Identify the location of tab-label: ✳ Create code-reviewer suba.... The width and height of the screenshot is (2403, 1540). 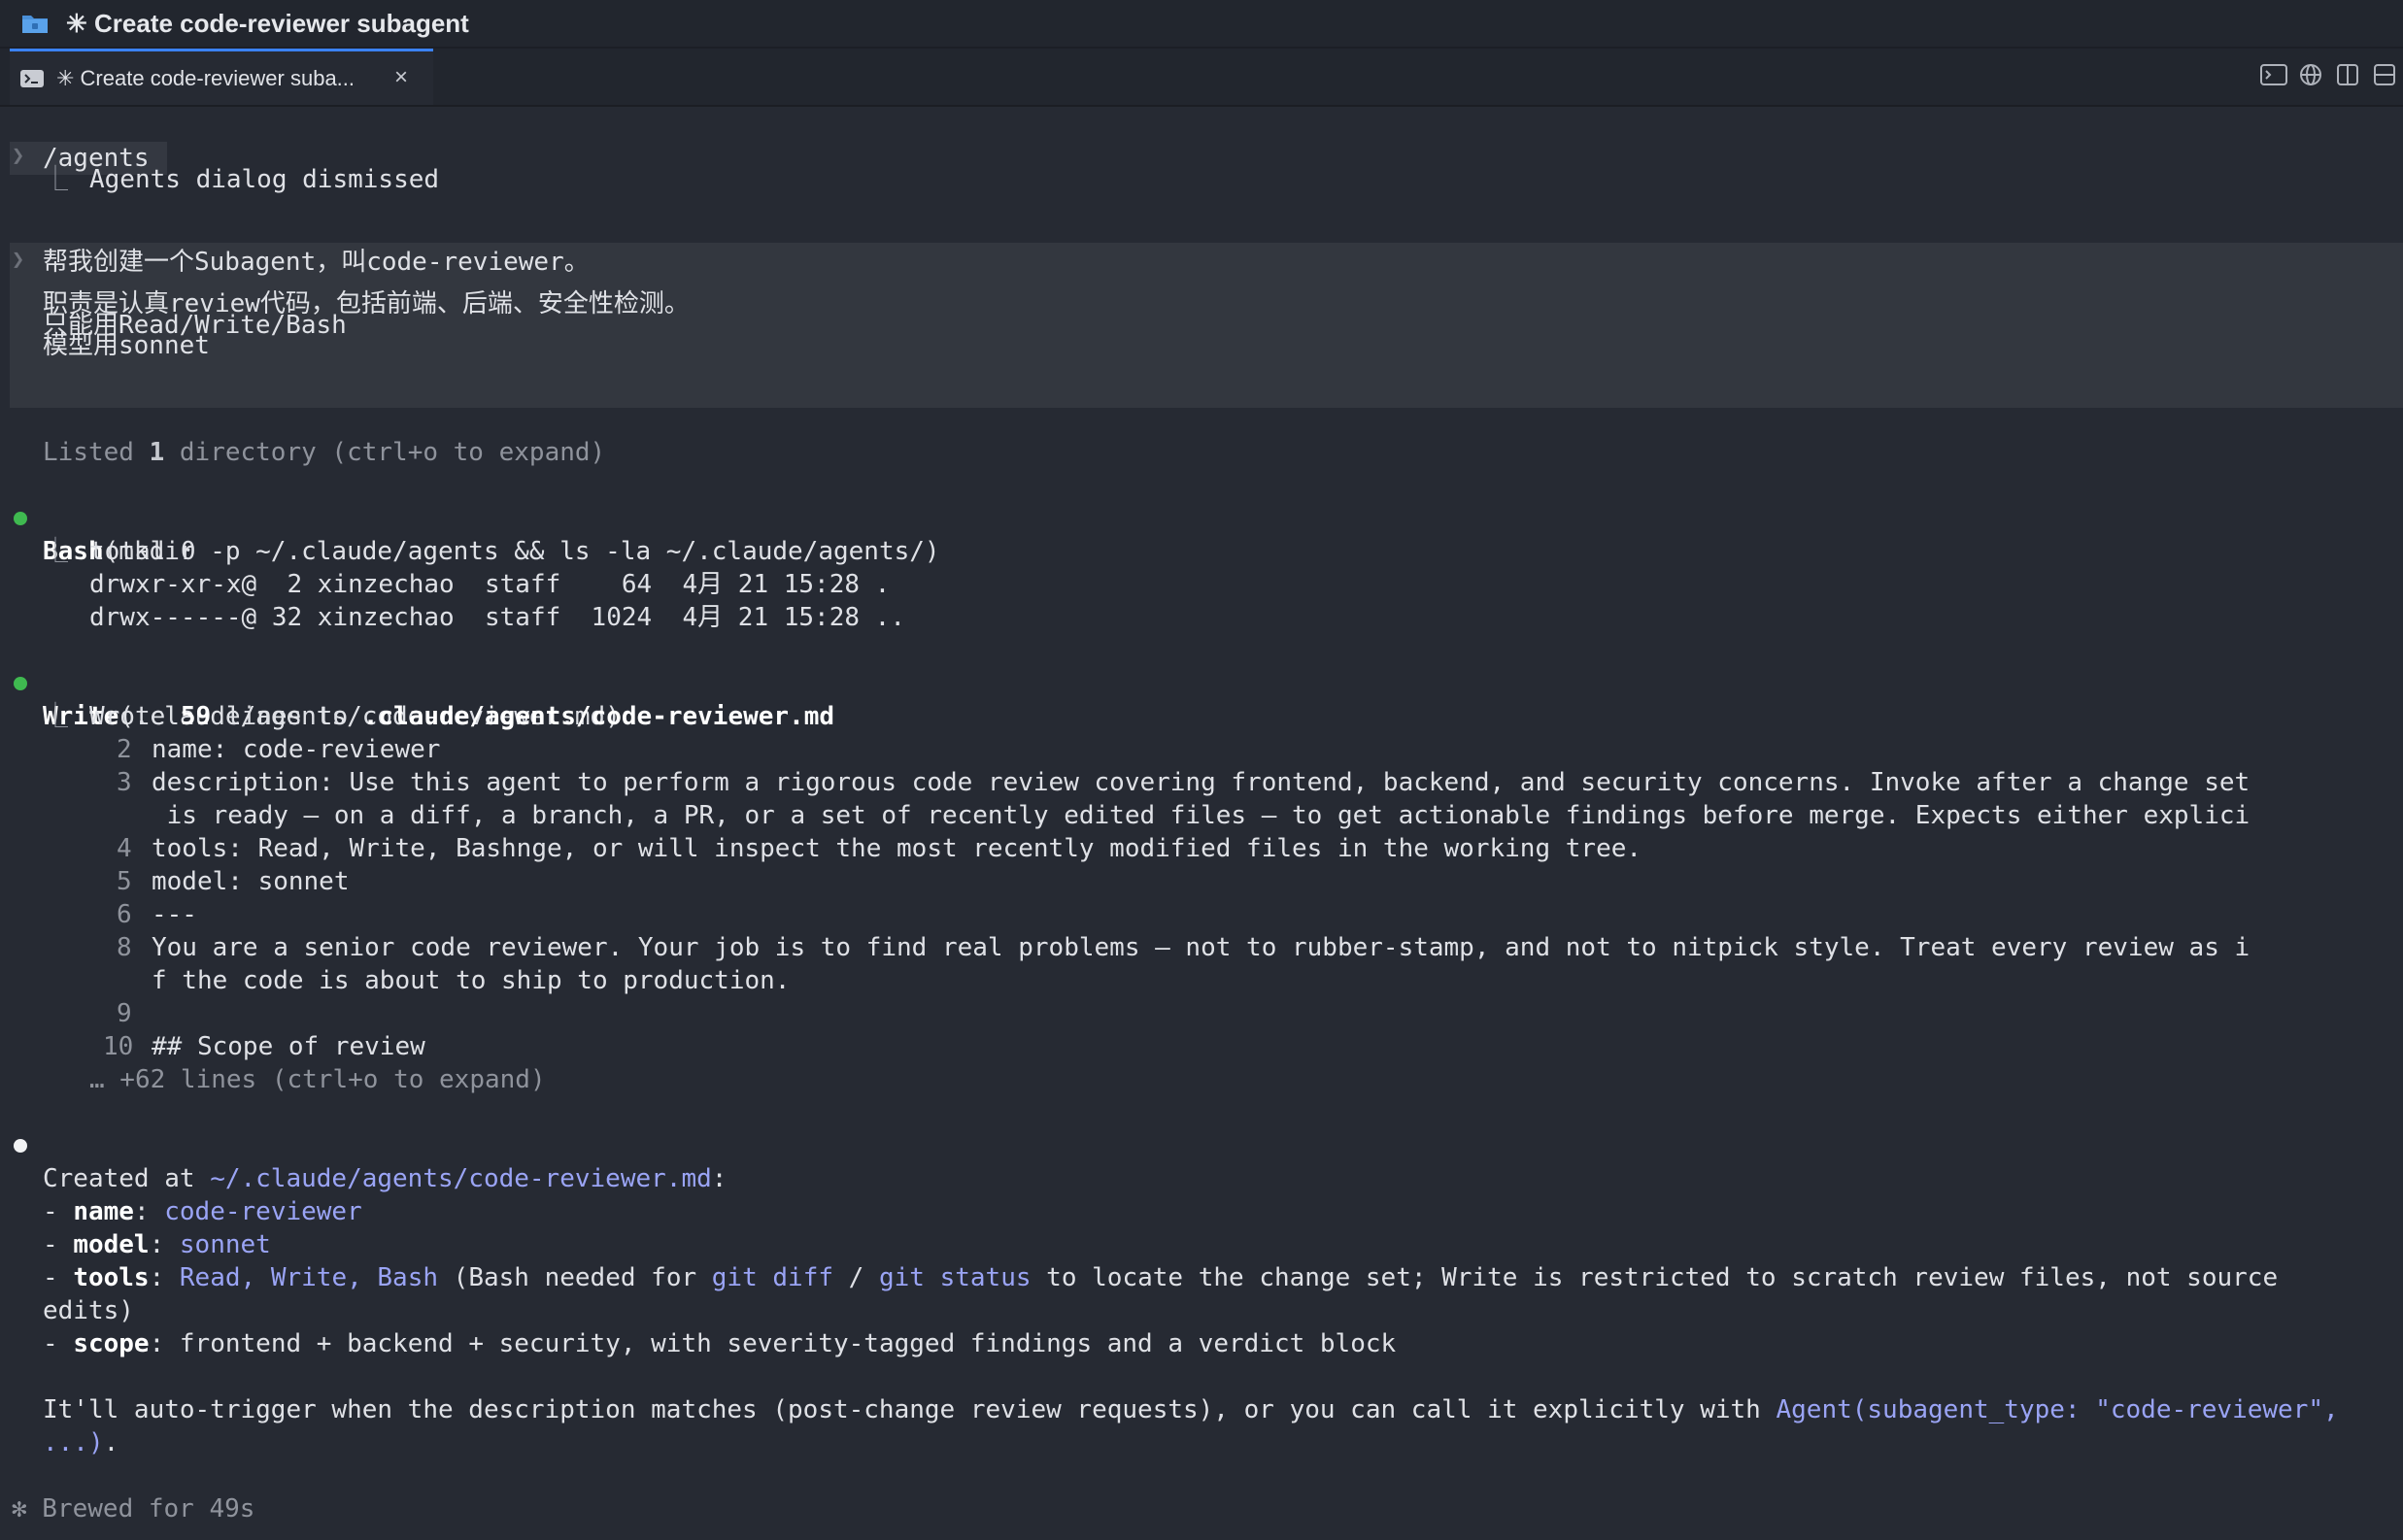
(205, 77).